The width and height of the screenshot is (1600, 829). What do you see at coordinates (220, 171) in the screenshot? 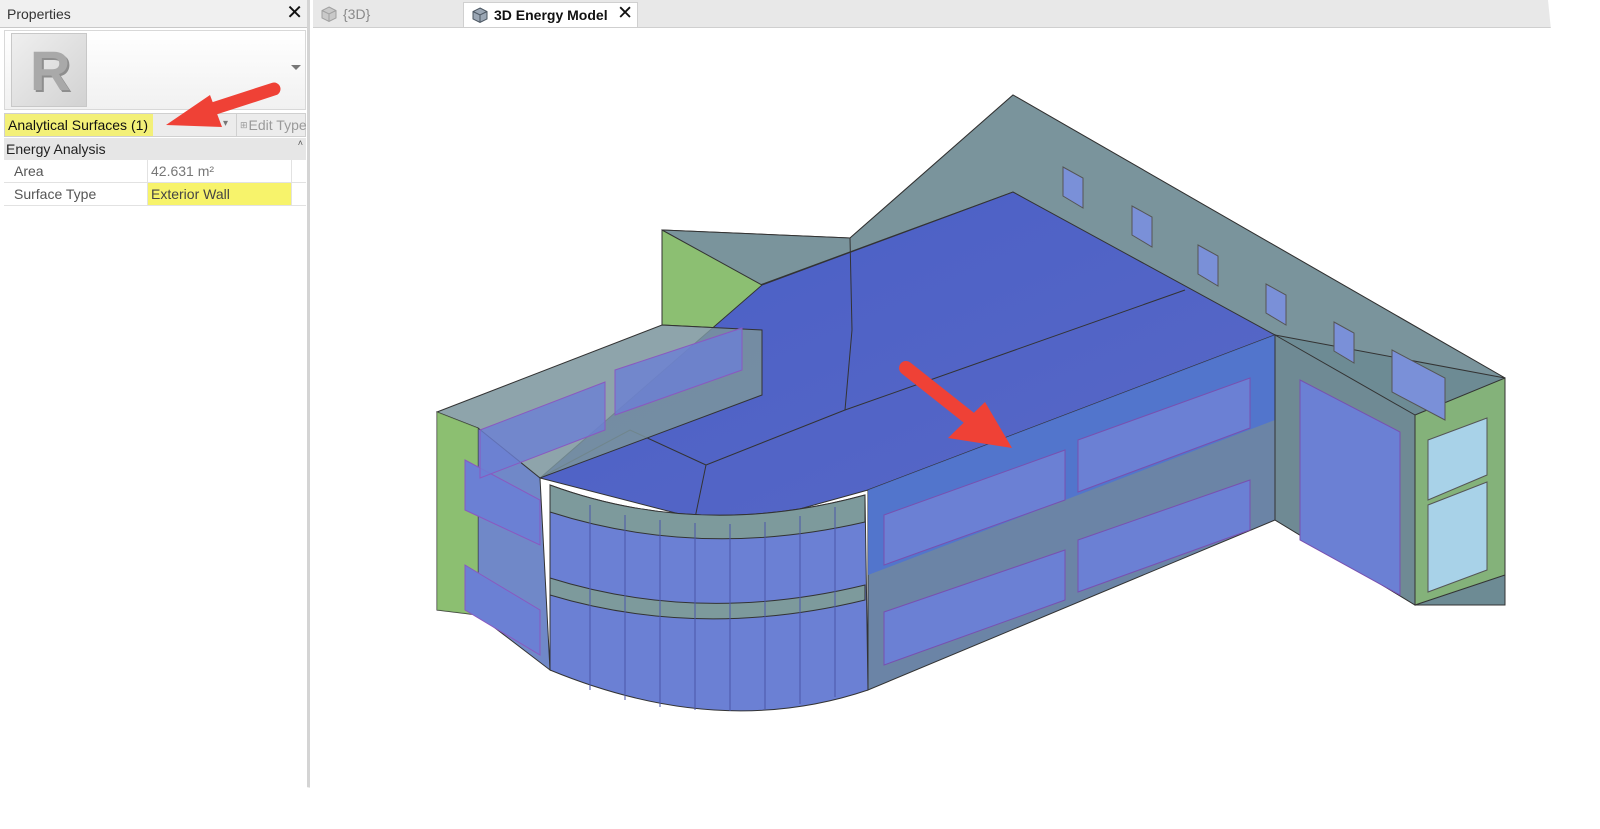
I see `property-value-area: 42.631 m²` at bounding box center [220, 171].